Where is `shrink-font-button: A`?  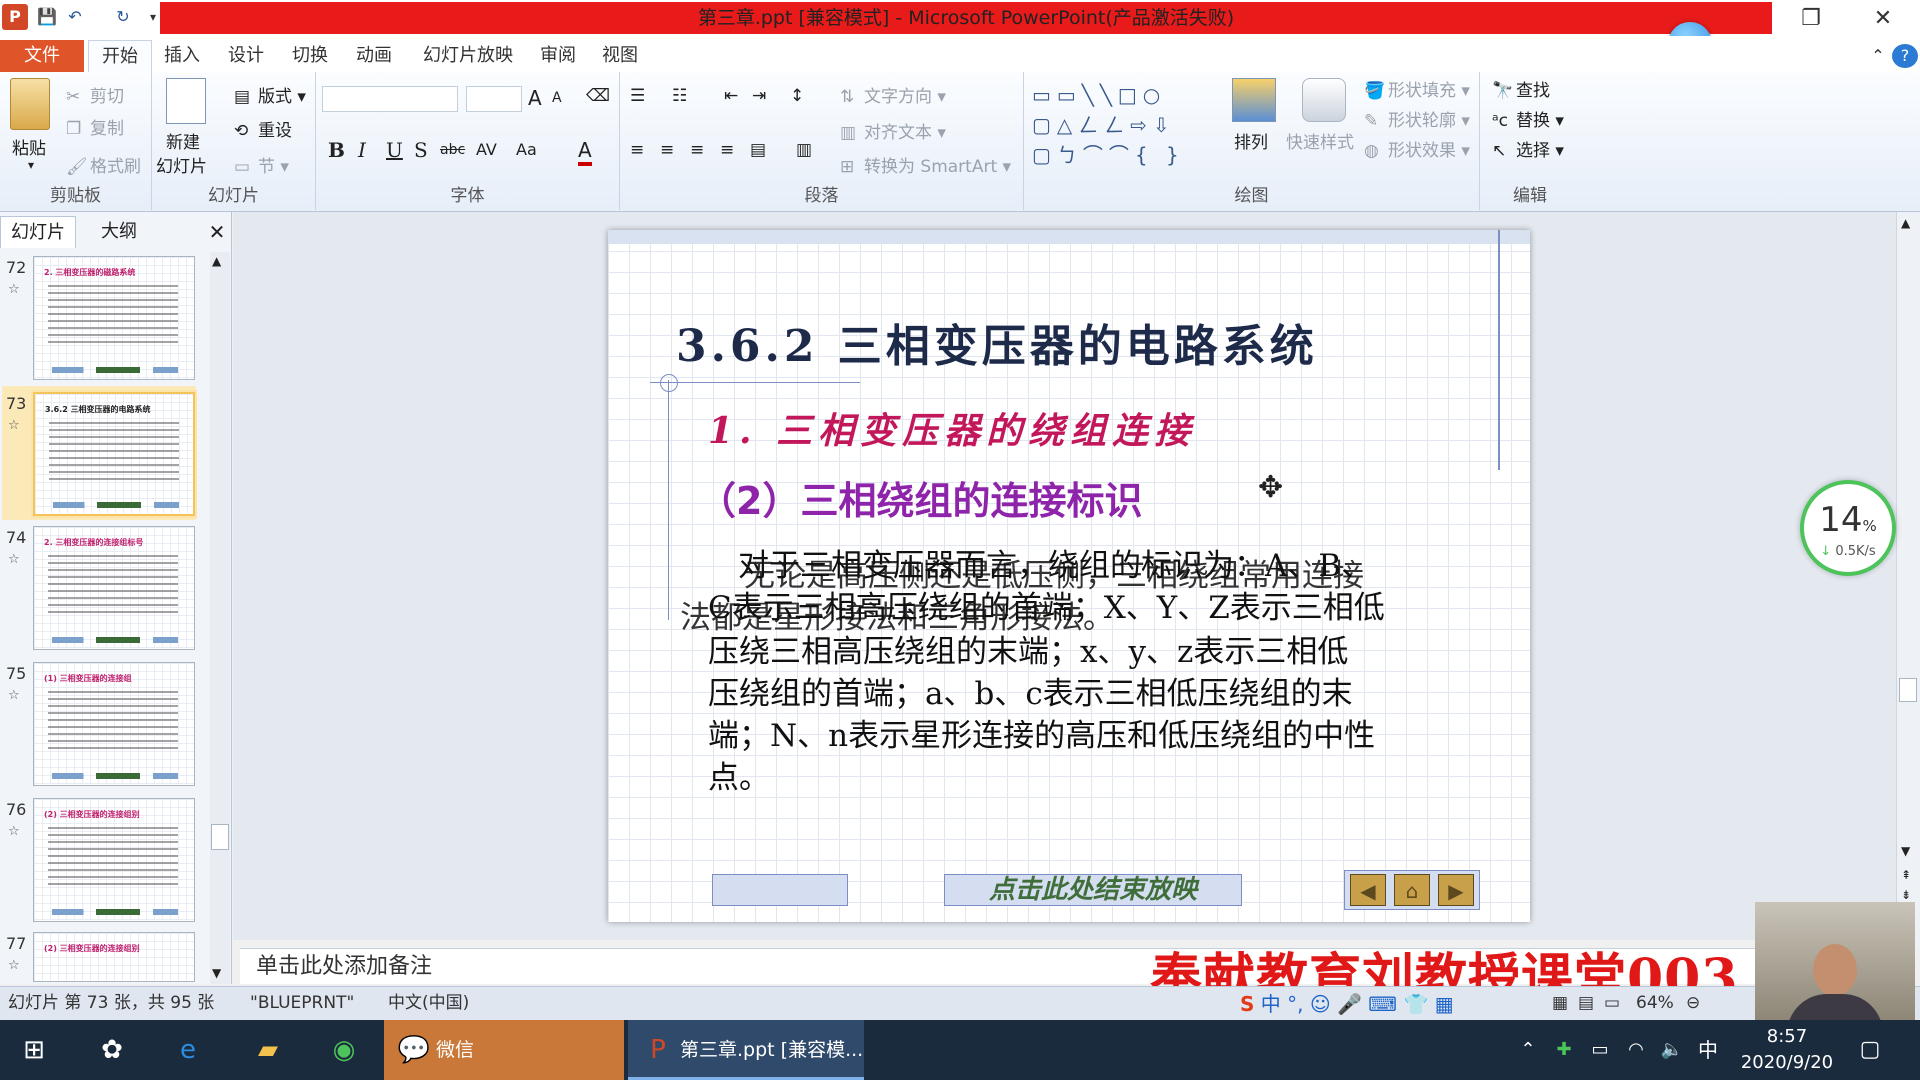 shrink-font-button: A is located at coordinates (557, 98).